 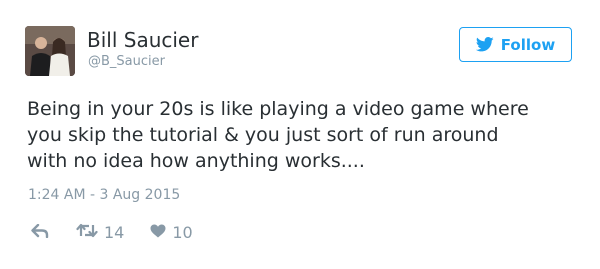 I want to click on retweet-button: 14, so click(x=100, y=232).